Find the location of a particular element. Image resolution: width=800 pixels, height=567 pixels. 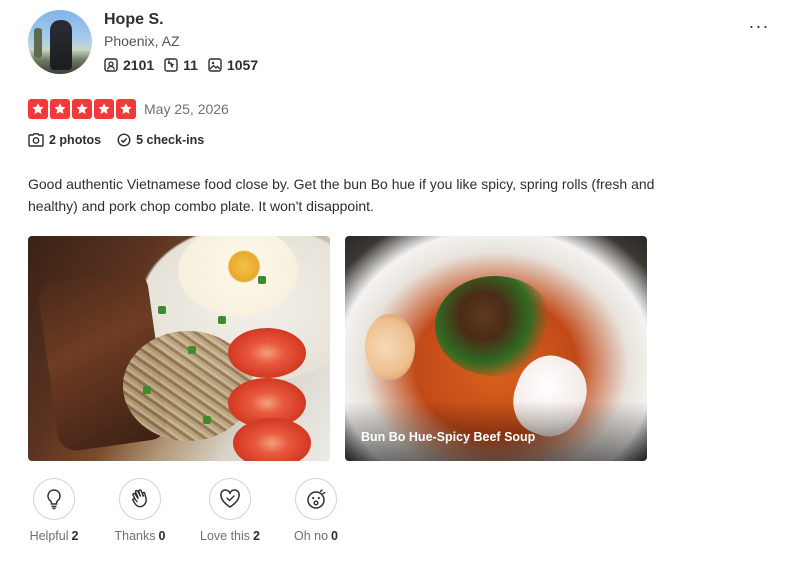

reaction-oh-no-label: Oh no 0 is located at coordinates (315, 536).